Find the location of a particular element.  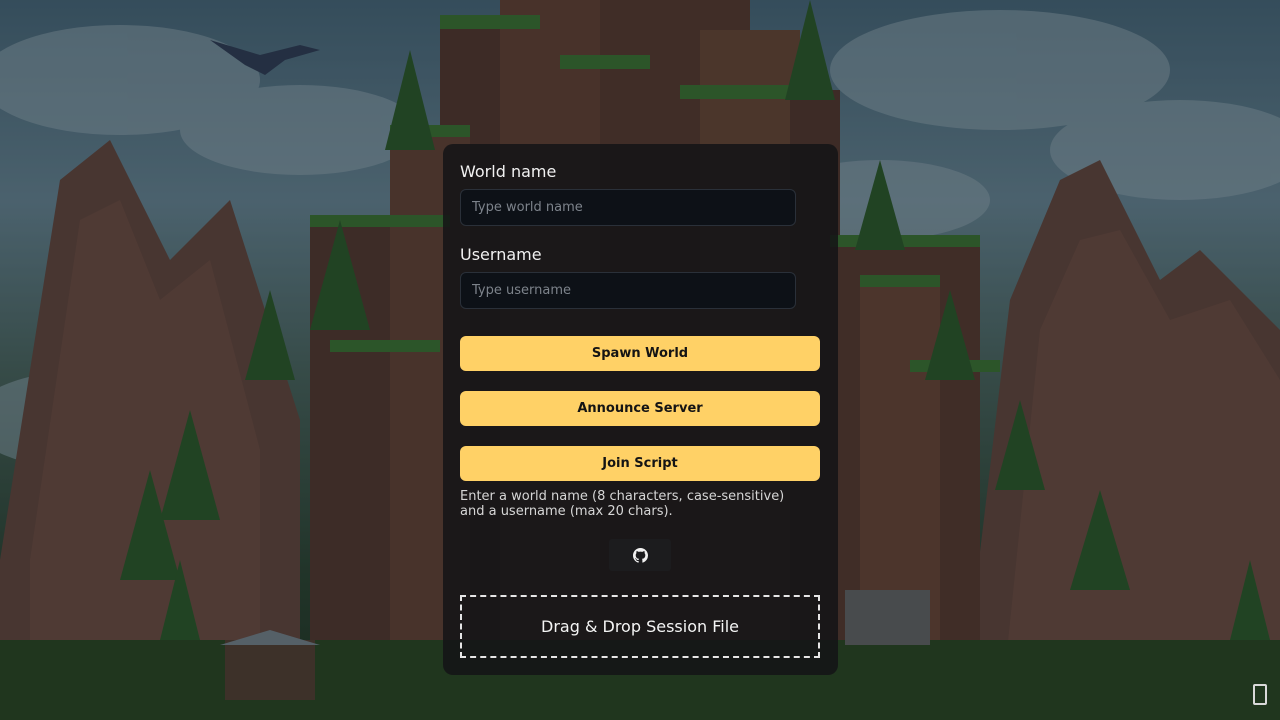

session-file-dropzone: Drag & Drop Session File is located at coordinates (640, 626).